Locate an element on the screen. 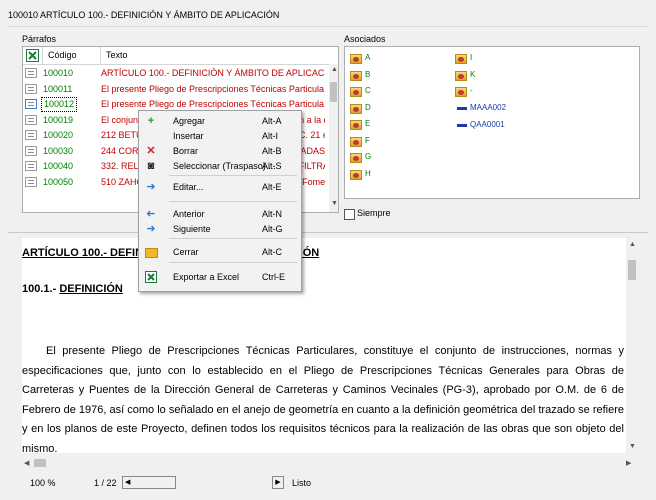 The height and width of the screenshot is (500, 656). parrafos-label: Párrafos is located at coordinates (39, 39).